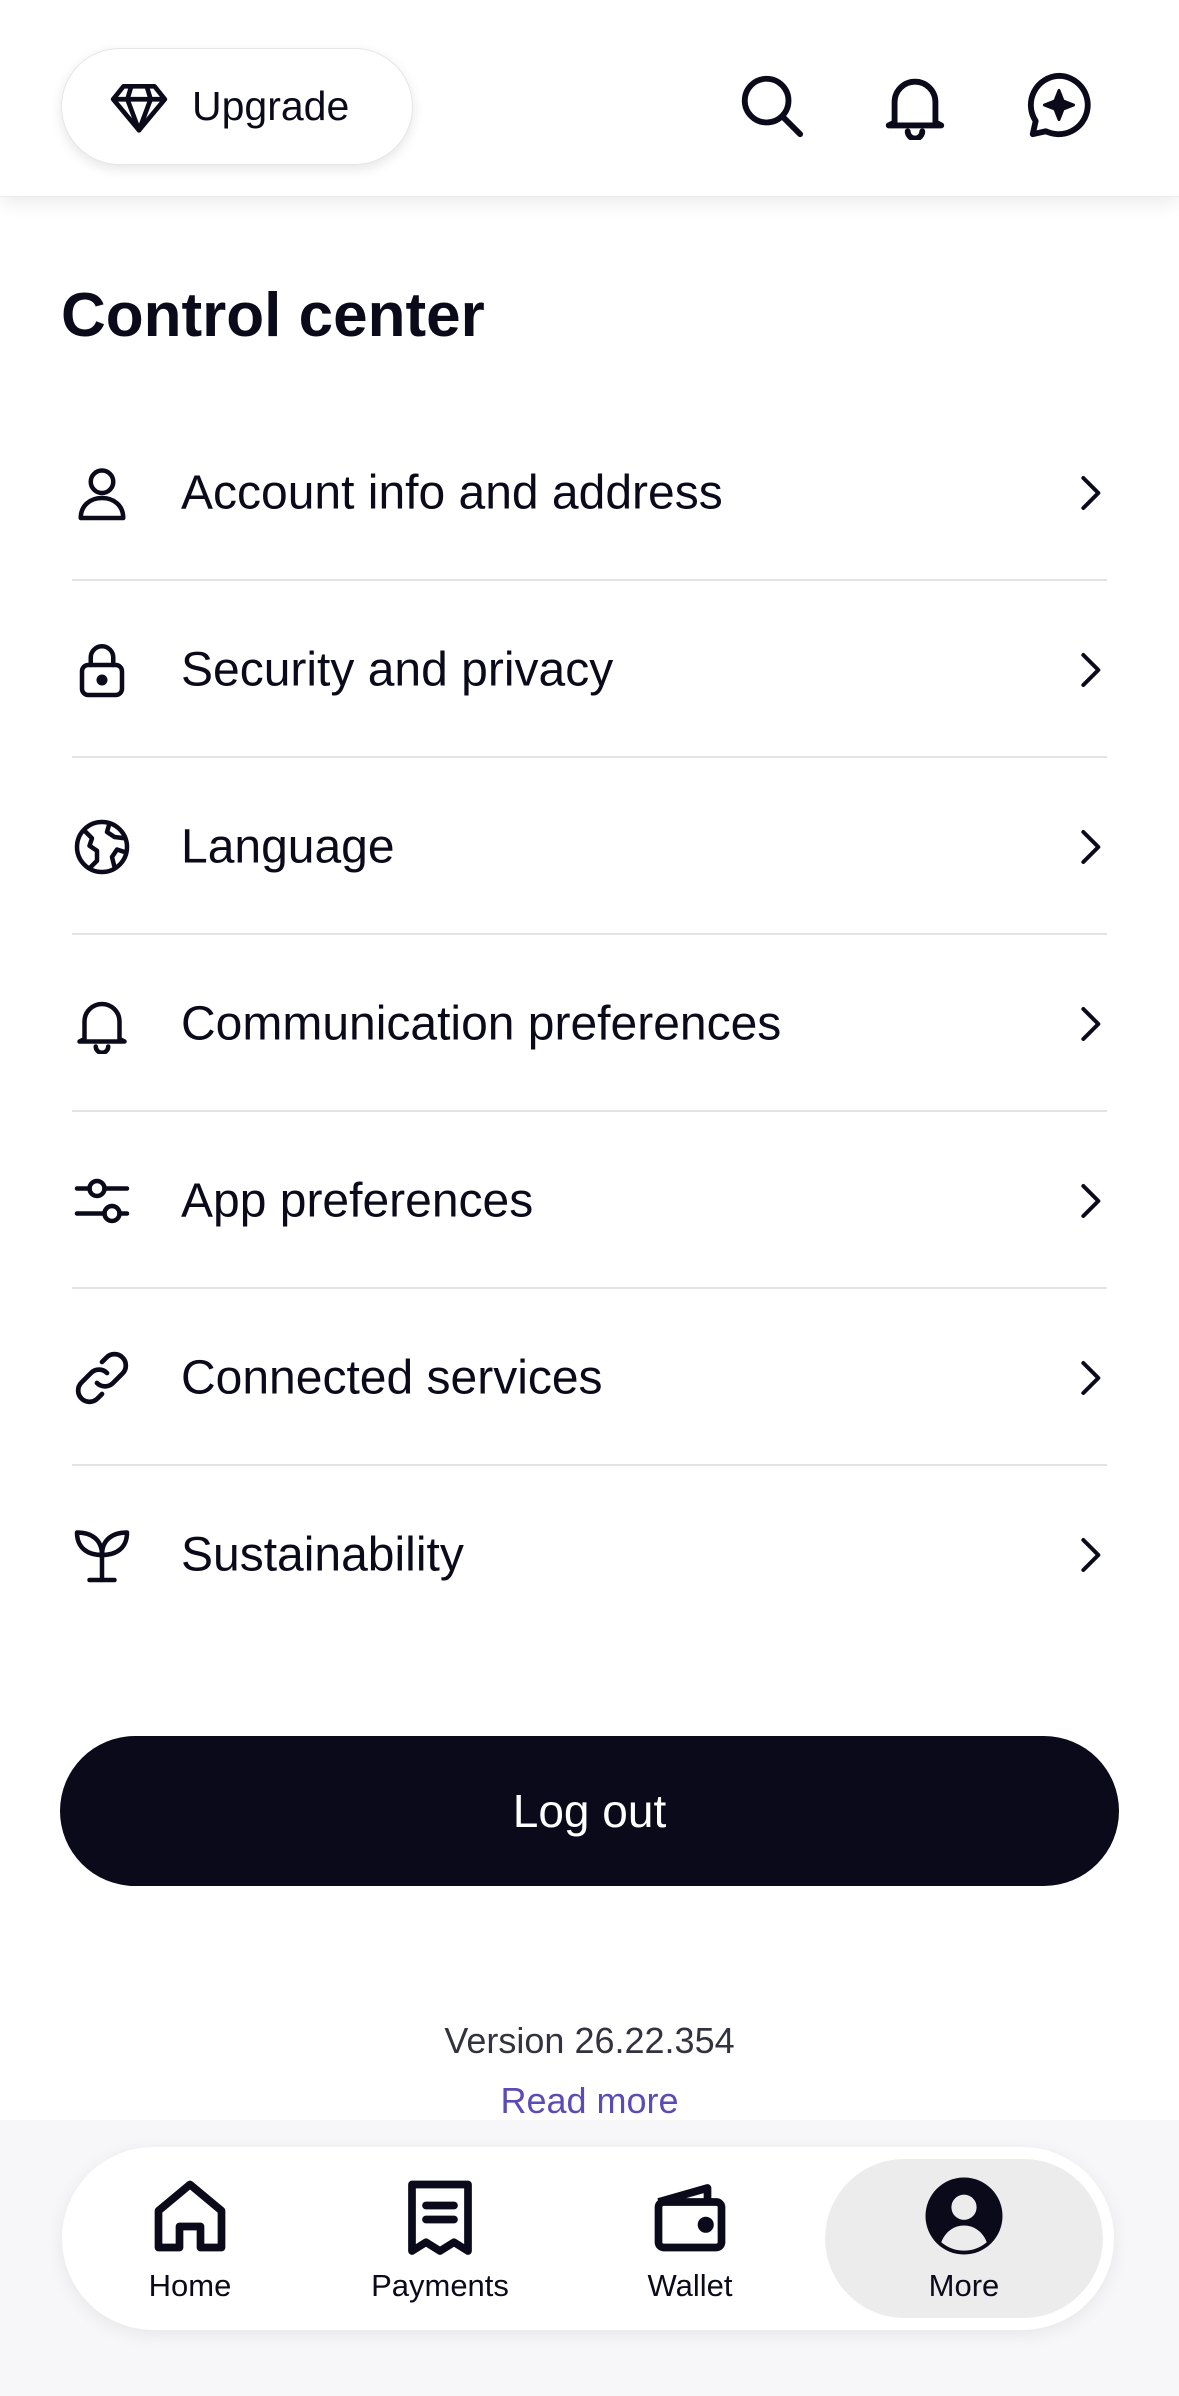 The height and width of the screenshot is (2396, 1179). What do you see at coordinates (452, 492) in the screenshot?
I see `menu-item-label: Account info and address` at bounding box center [452, 492].